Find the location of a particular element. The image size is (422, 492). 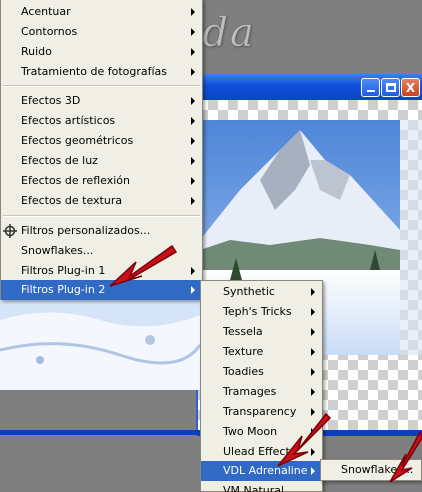

menu-item-filtros-plugin-1: Filtros Plug-in 1 is located at coordinates (101, 271).